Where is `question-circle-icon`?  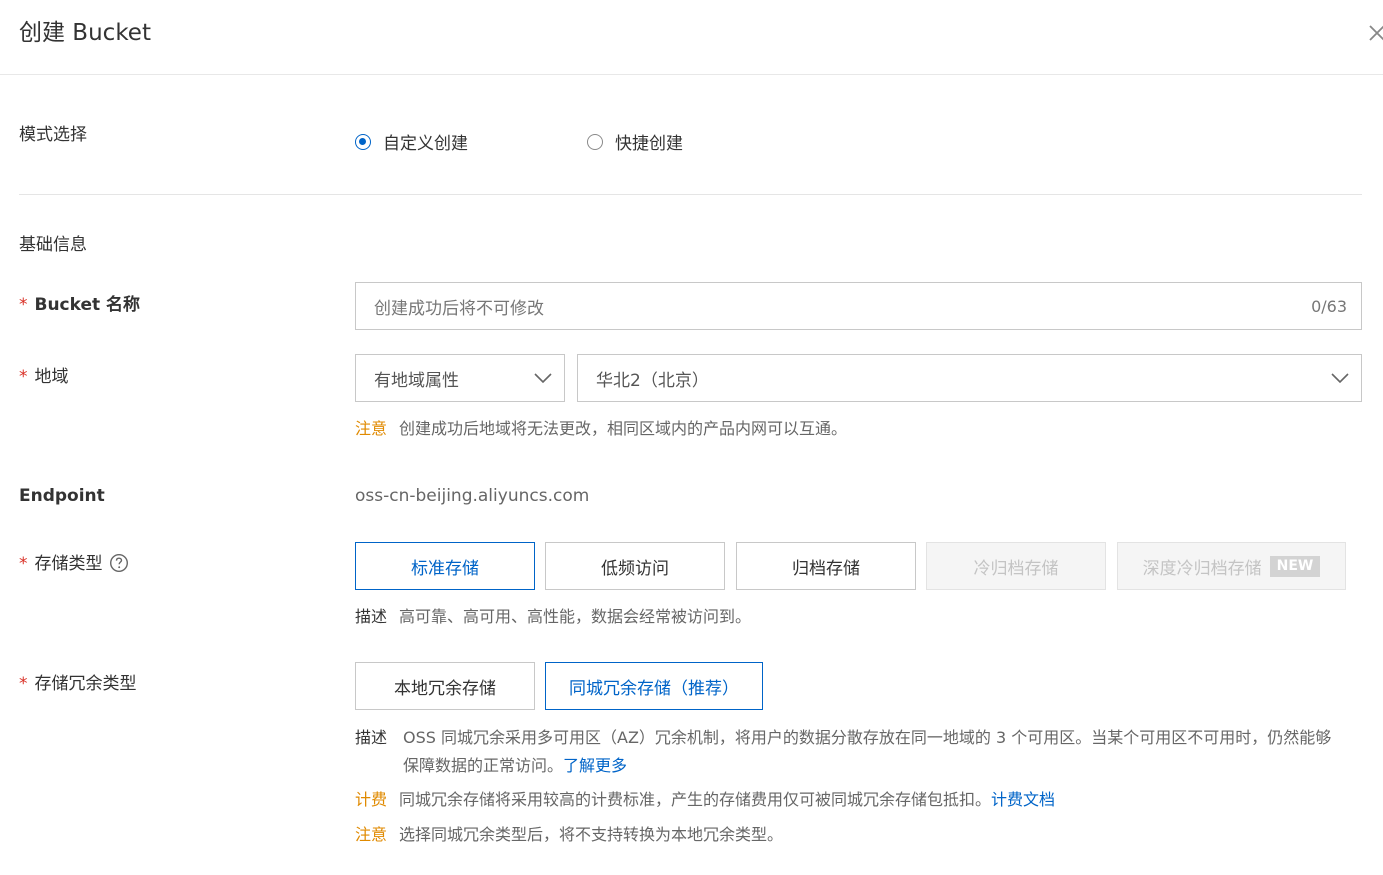 question-circle-icon is located at coordinates (119, 563).